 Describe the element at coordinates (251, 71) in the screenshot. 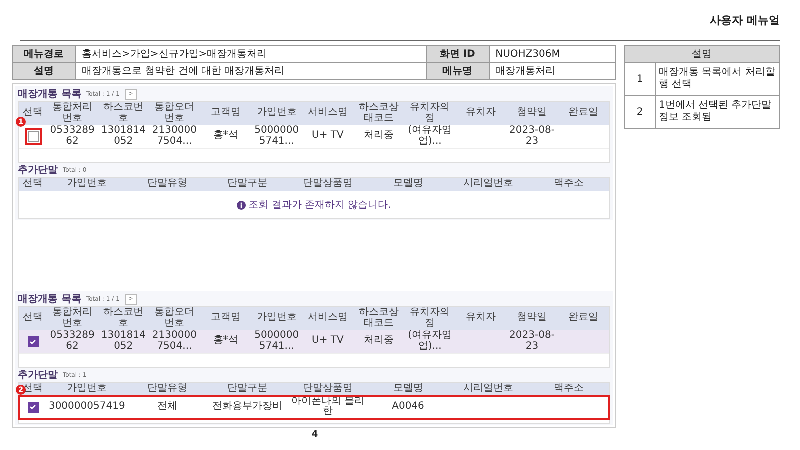

I see `info-value: 매장개통으로 청약한 건에 대한 매장개통처리` at that location.